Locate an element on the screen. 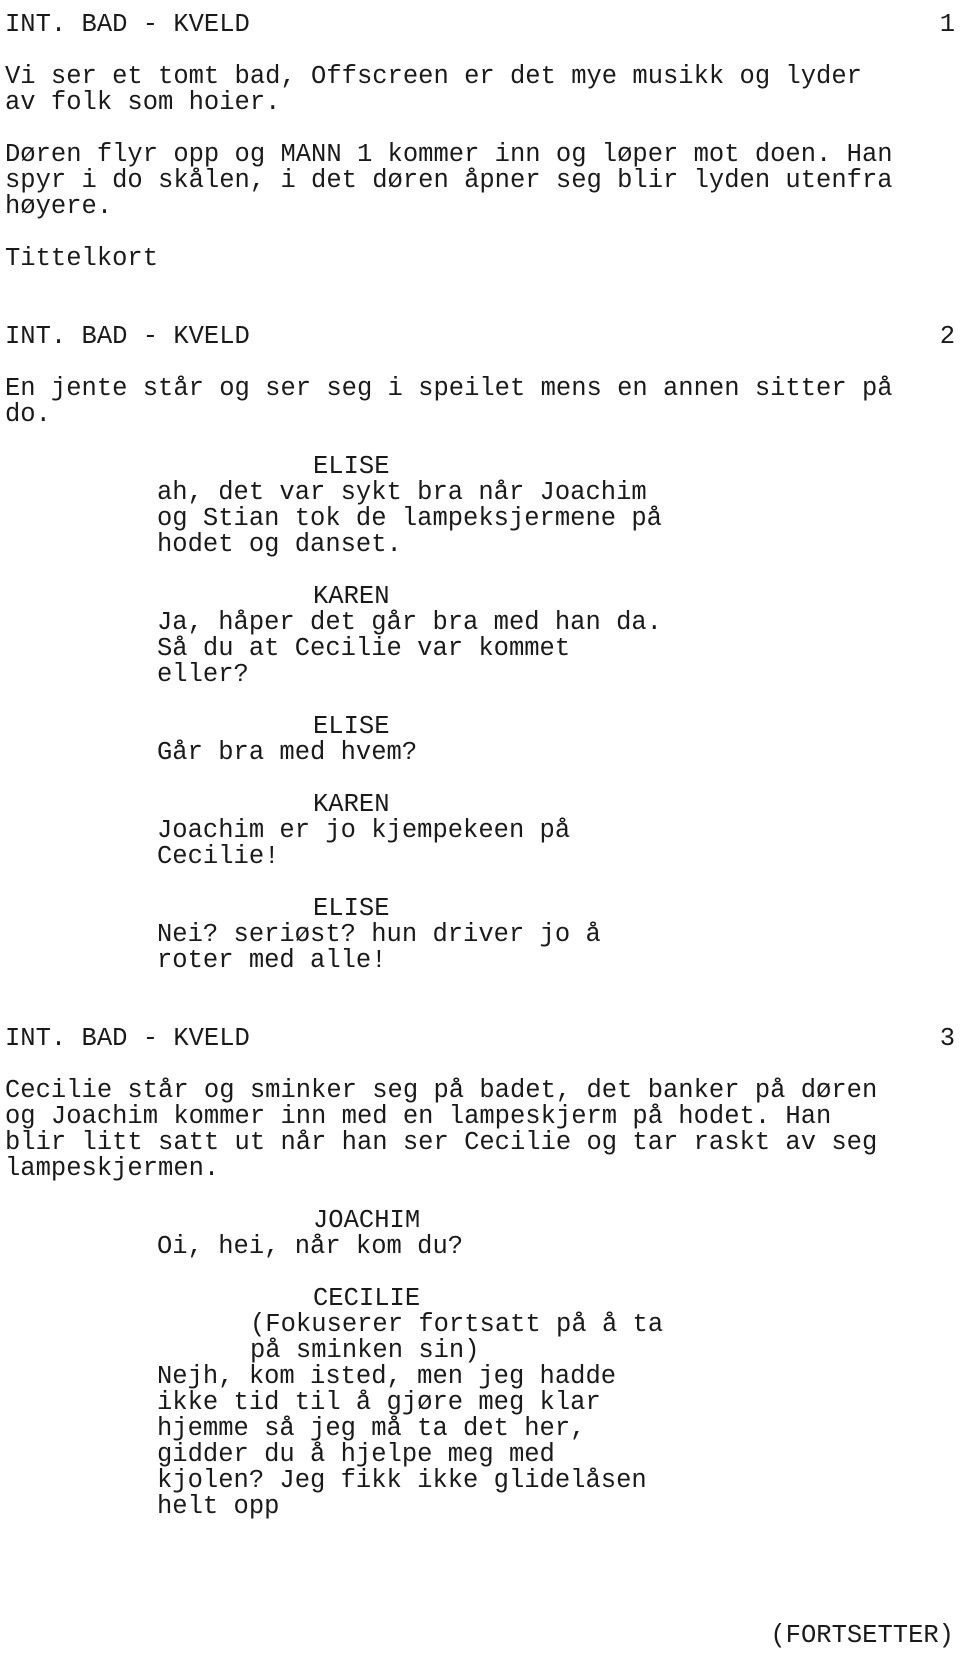 Image resolution: width=960 pixels, height=1665 pixels. scene-heading-row: INT. BAD - KVELD 2 is located at coordinates (480, 337).